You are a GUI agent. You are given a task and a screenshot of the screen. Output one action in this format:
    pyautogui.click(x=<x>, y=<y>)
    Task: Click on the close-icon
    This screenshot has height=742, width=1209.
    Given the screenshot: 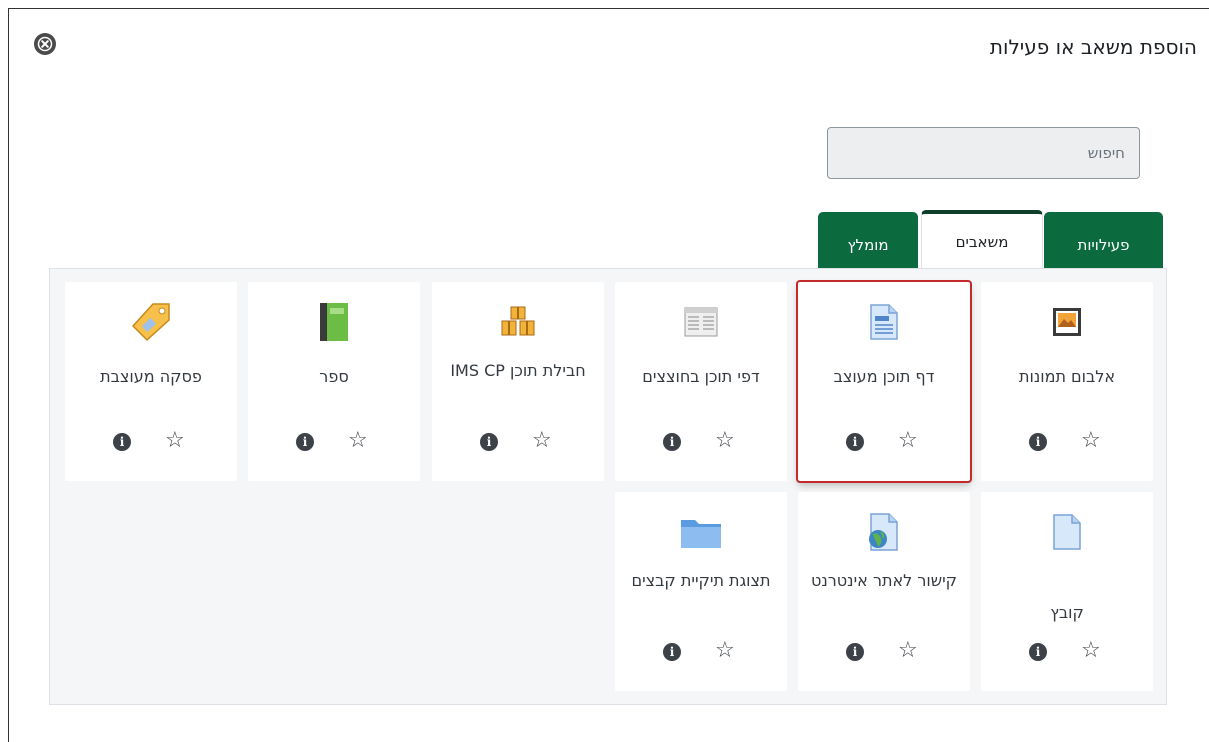 What is the action you would take?
    pyautogui.click(x=45, y=44)
    